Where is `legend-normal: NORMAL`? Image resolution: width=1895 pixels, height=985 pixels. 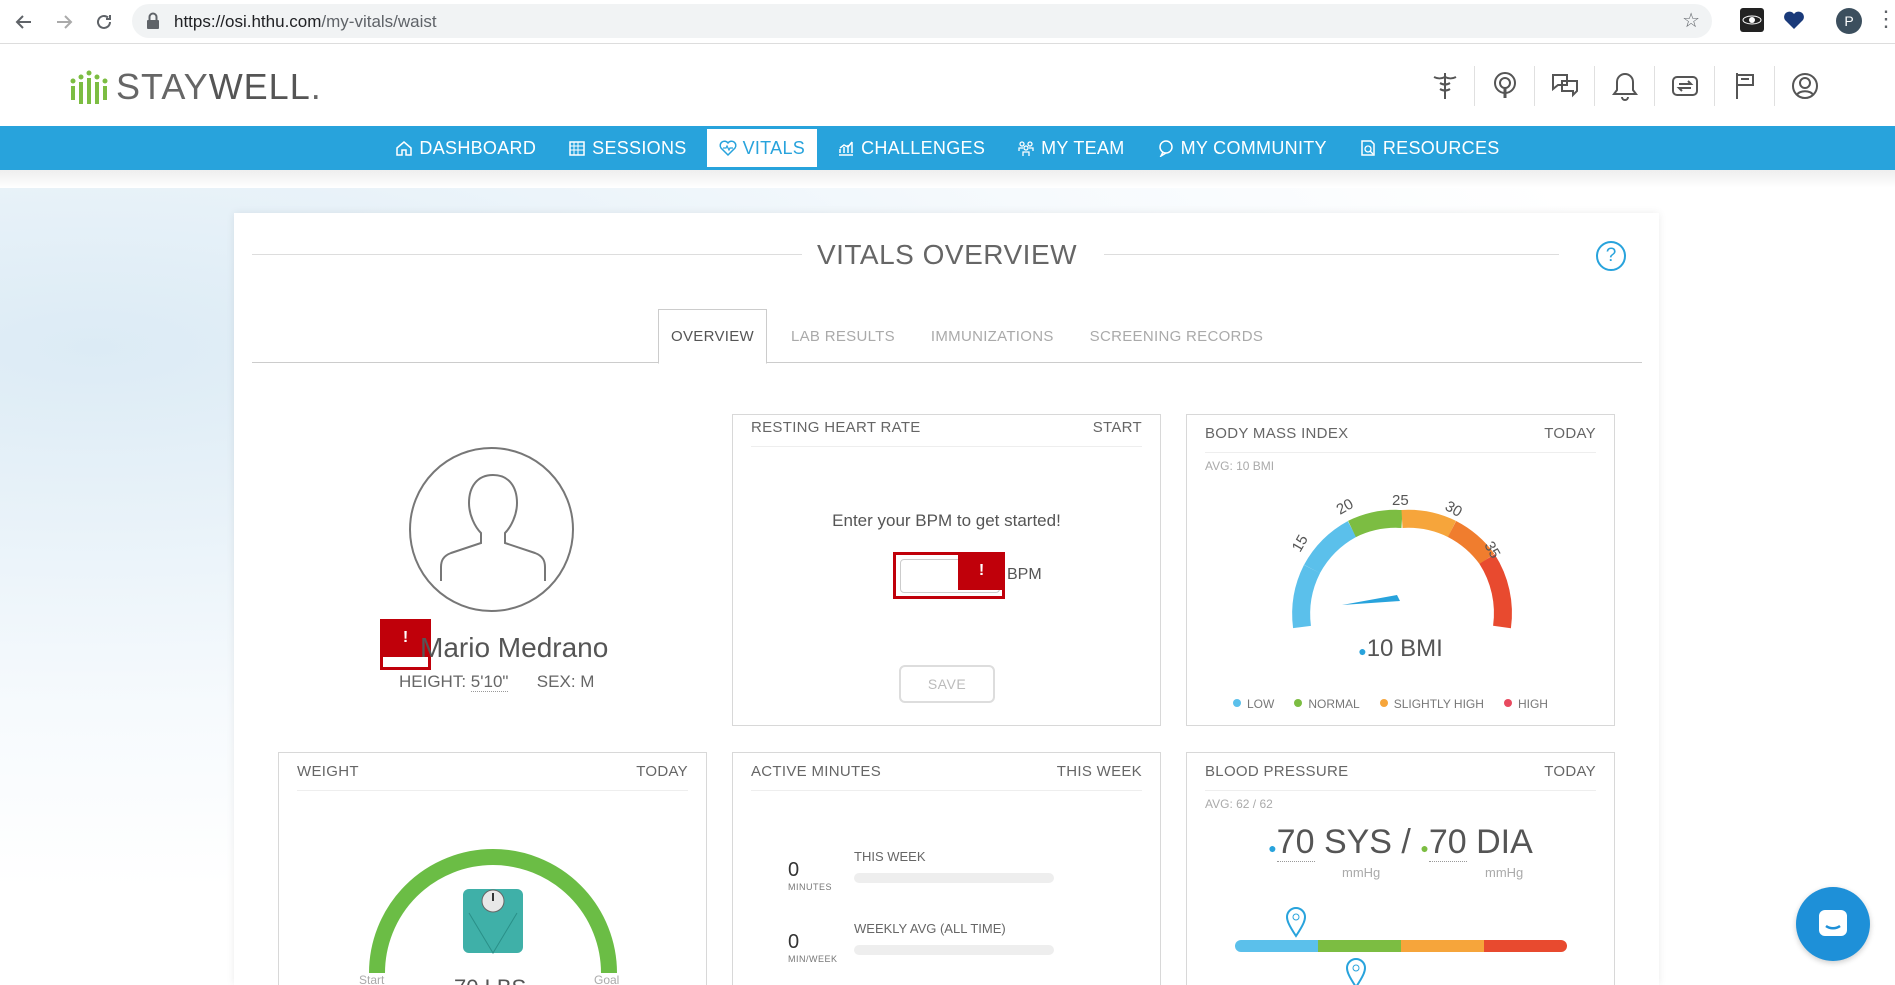
legend-normal: NORMAL is located at coordinates (1327, 704).